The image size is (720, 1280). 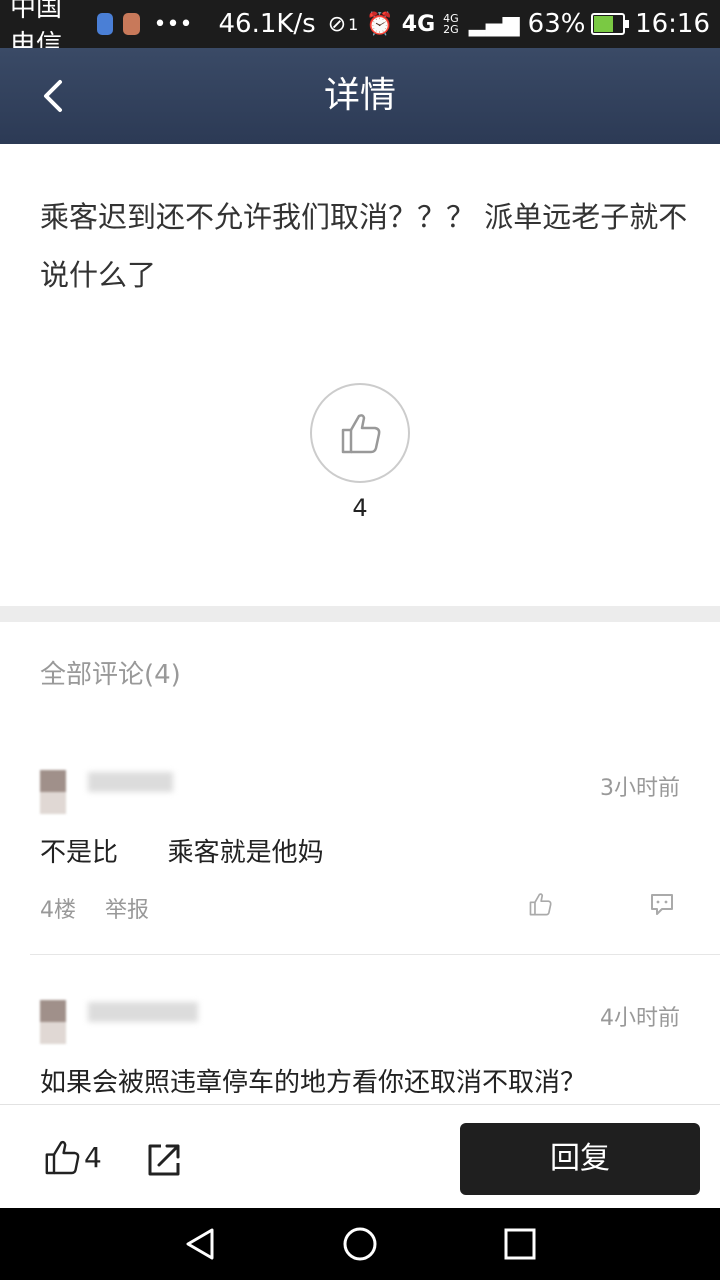 What do you see at coordinates (580, 1159) in the screenshot?
I see `reply-button: 回复` at bounding box center [580, 1159].